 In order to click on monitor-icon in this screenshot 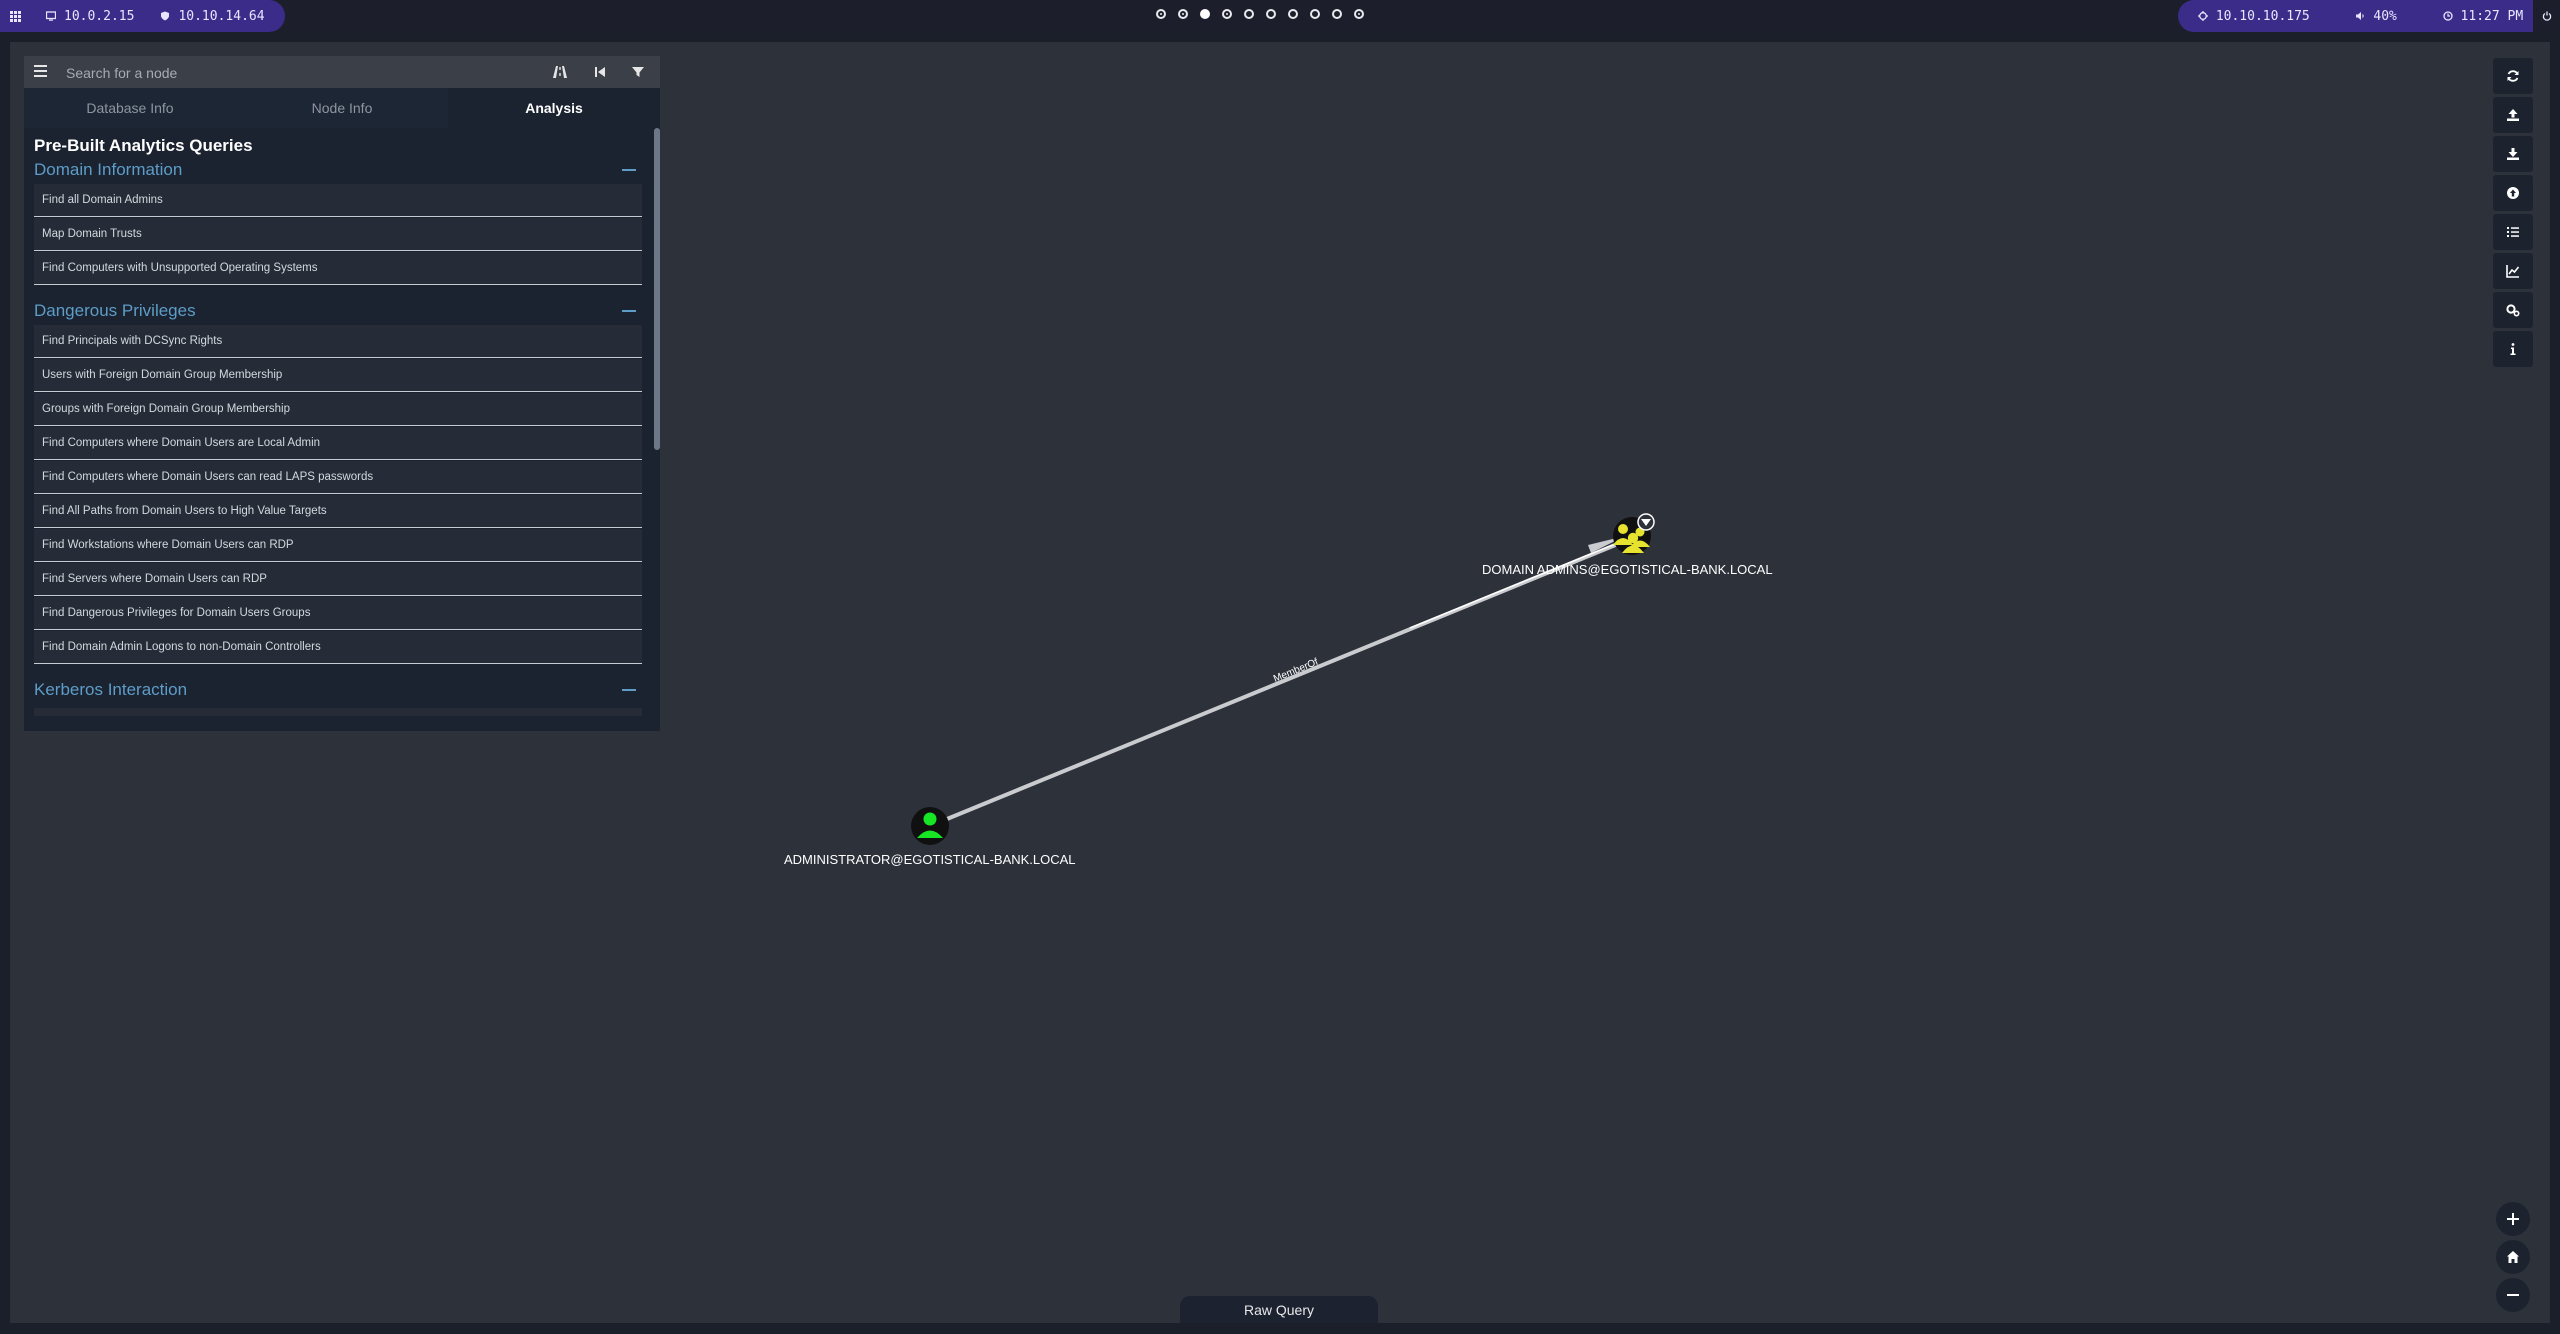, I will do `click(51, 16)`.